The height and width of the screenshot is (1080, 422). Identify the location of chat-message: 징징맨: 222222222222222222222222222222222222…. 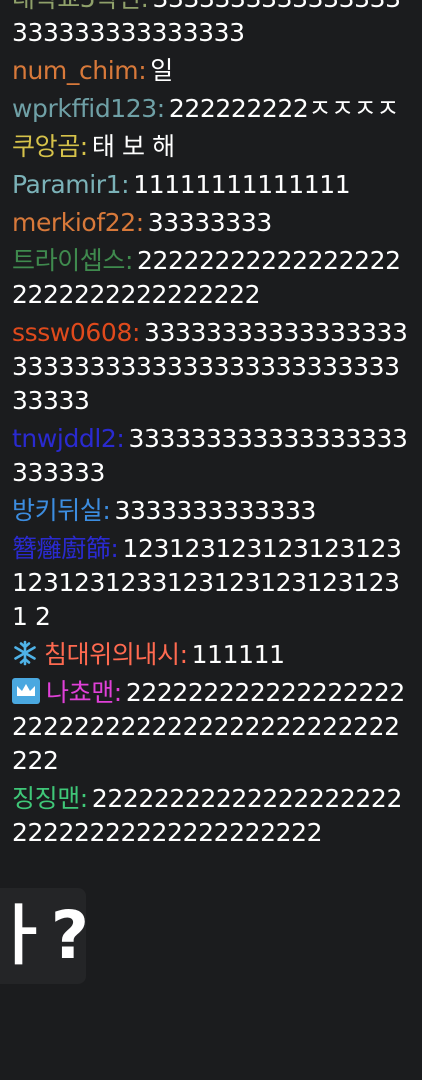
(212, 816).